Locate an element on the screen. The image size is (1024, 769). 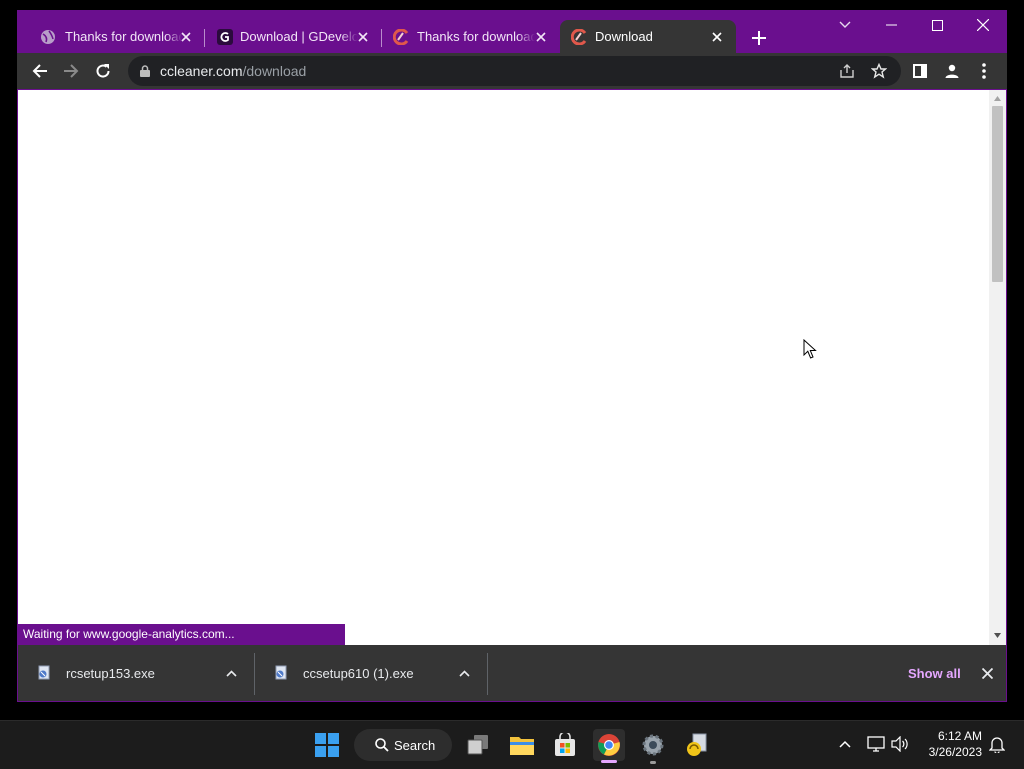
volume-icon is located at coordinates (900, 744).